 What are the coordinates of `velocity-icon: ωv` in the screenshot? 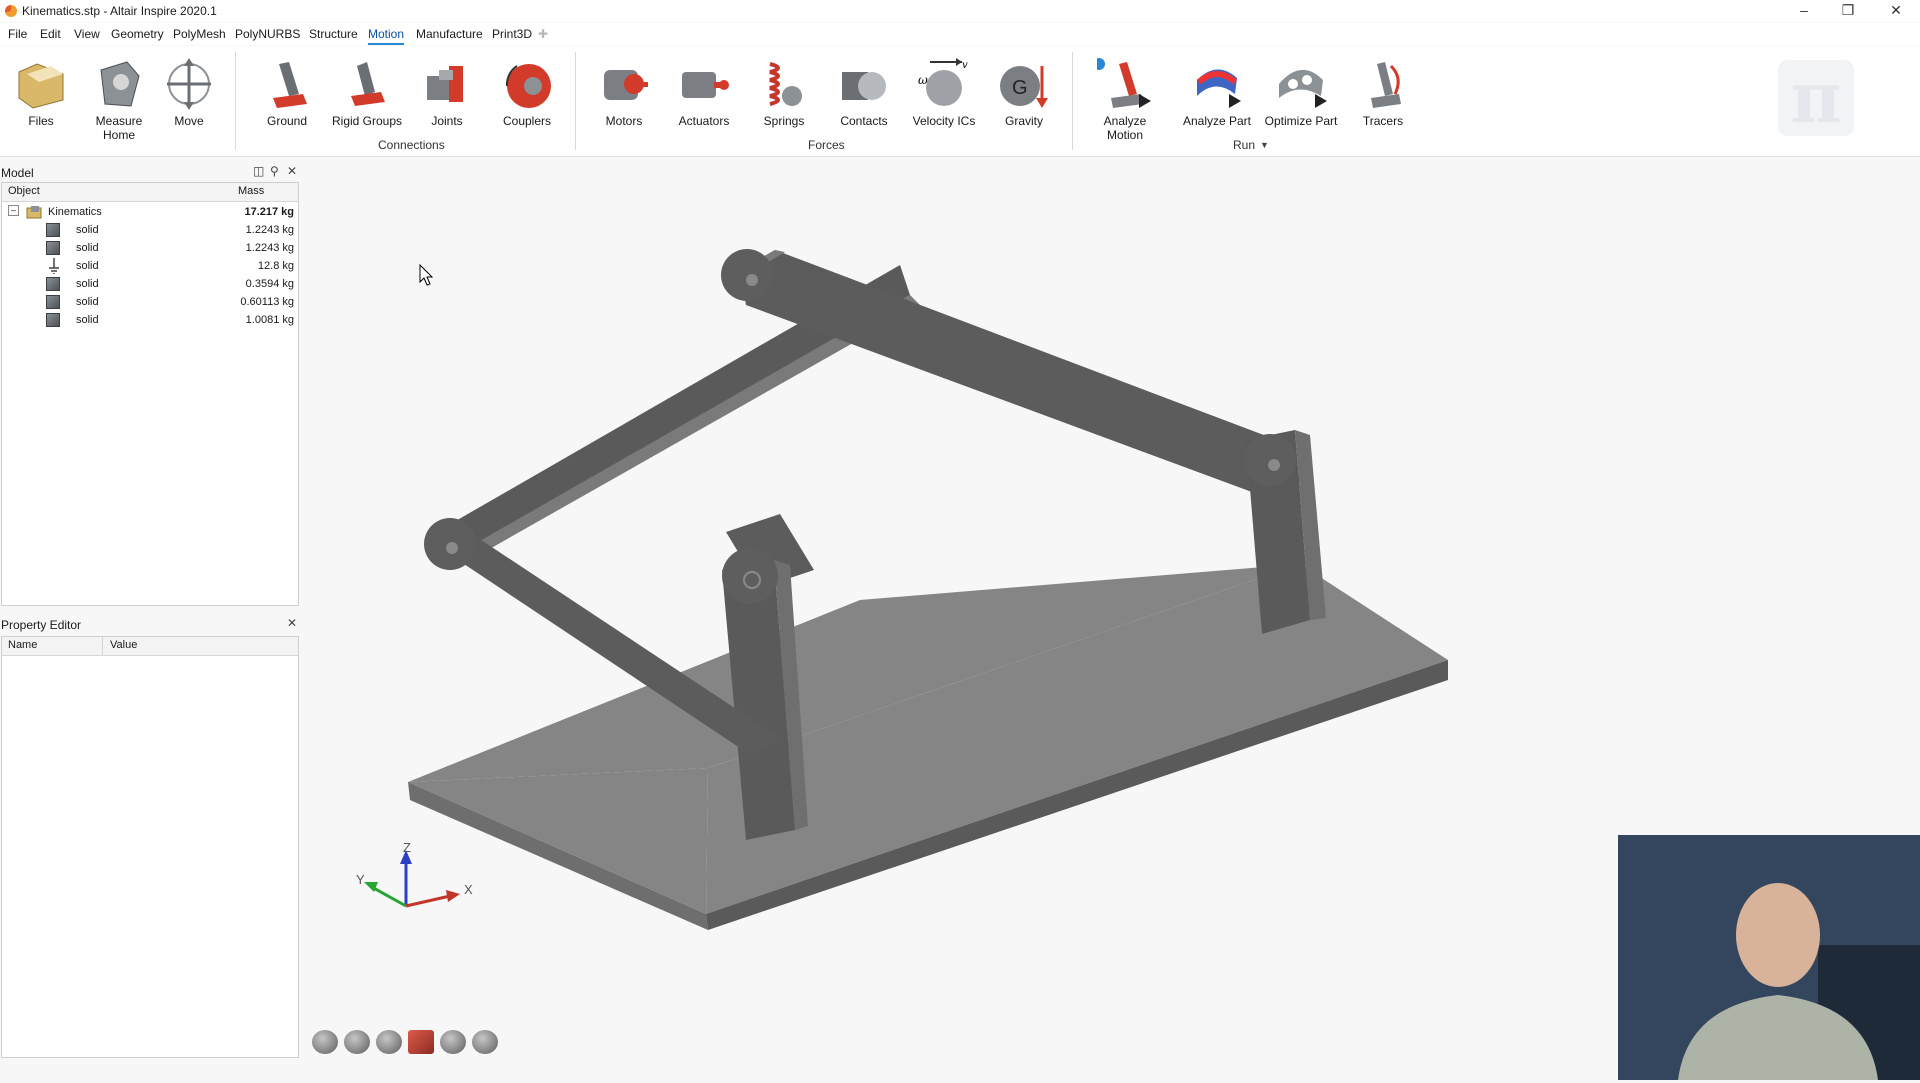 It's located at (944, 83).